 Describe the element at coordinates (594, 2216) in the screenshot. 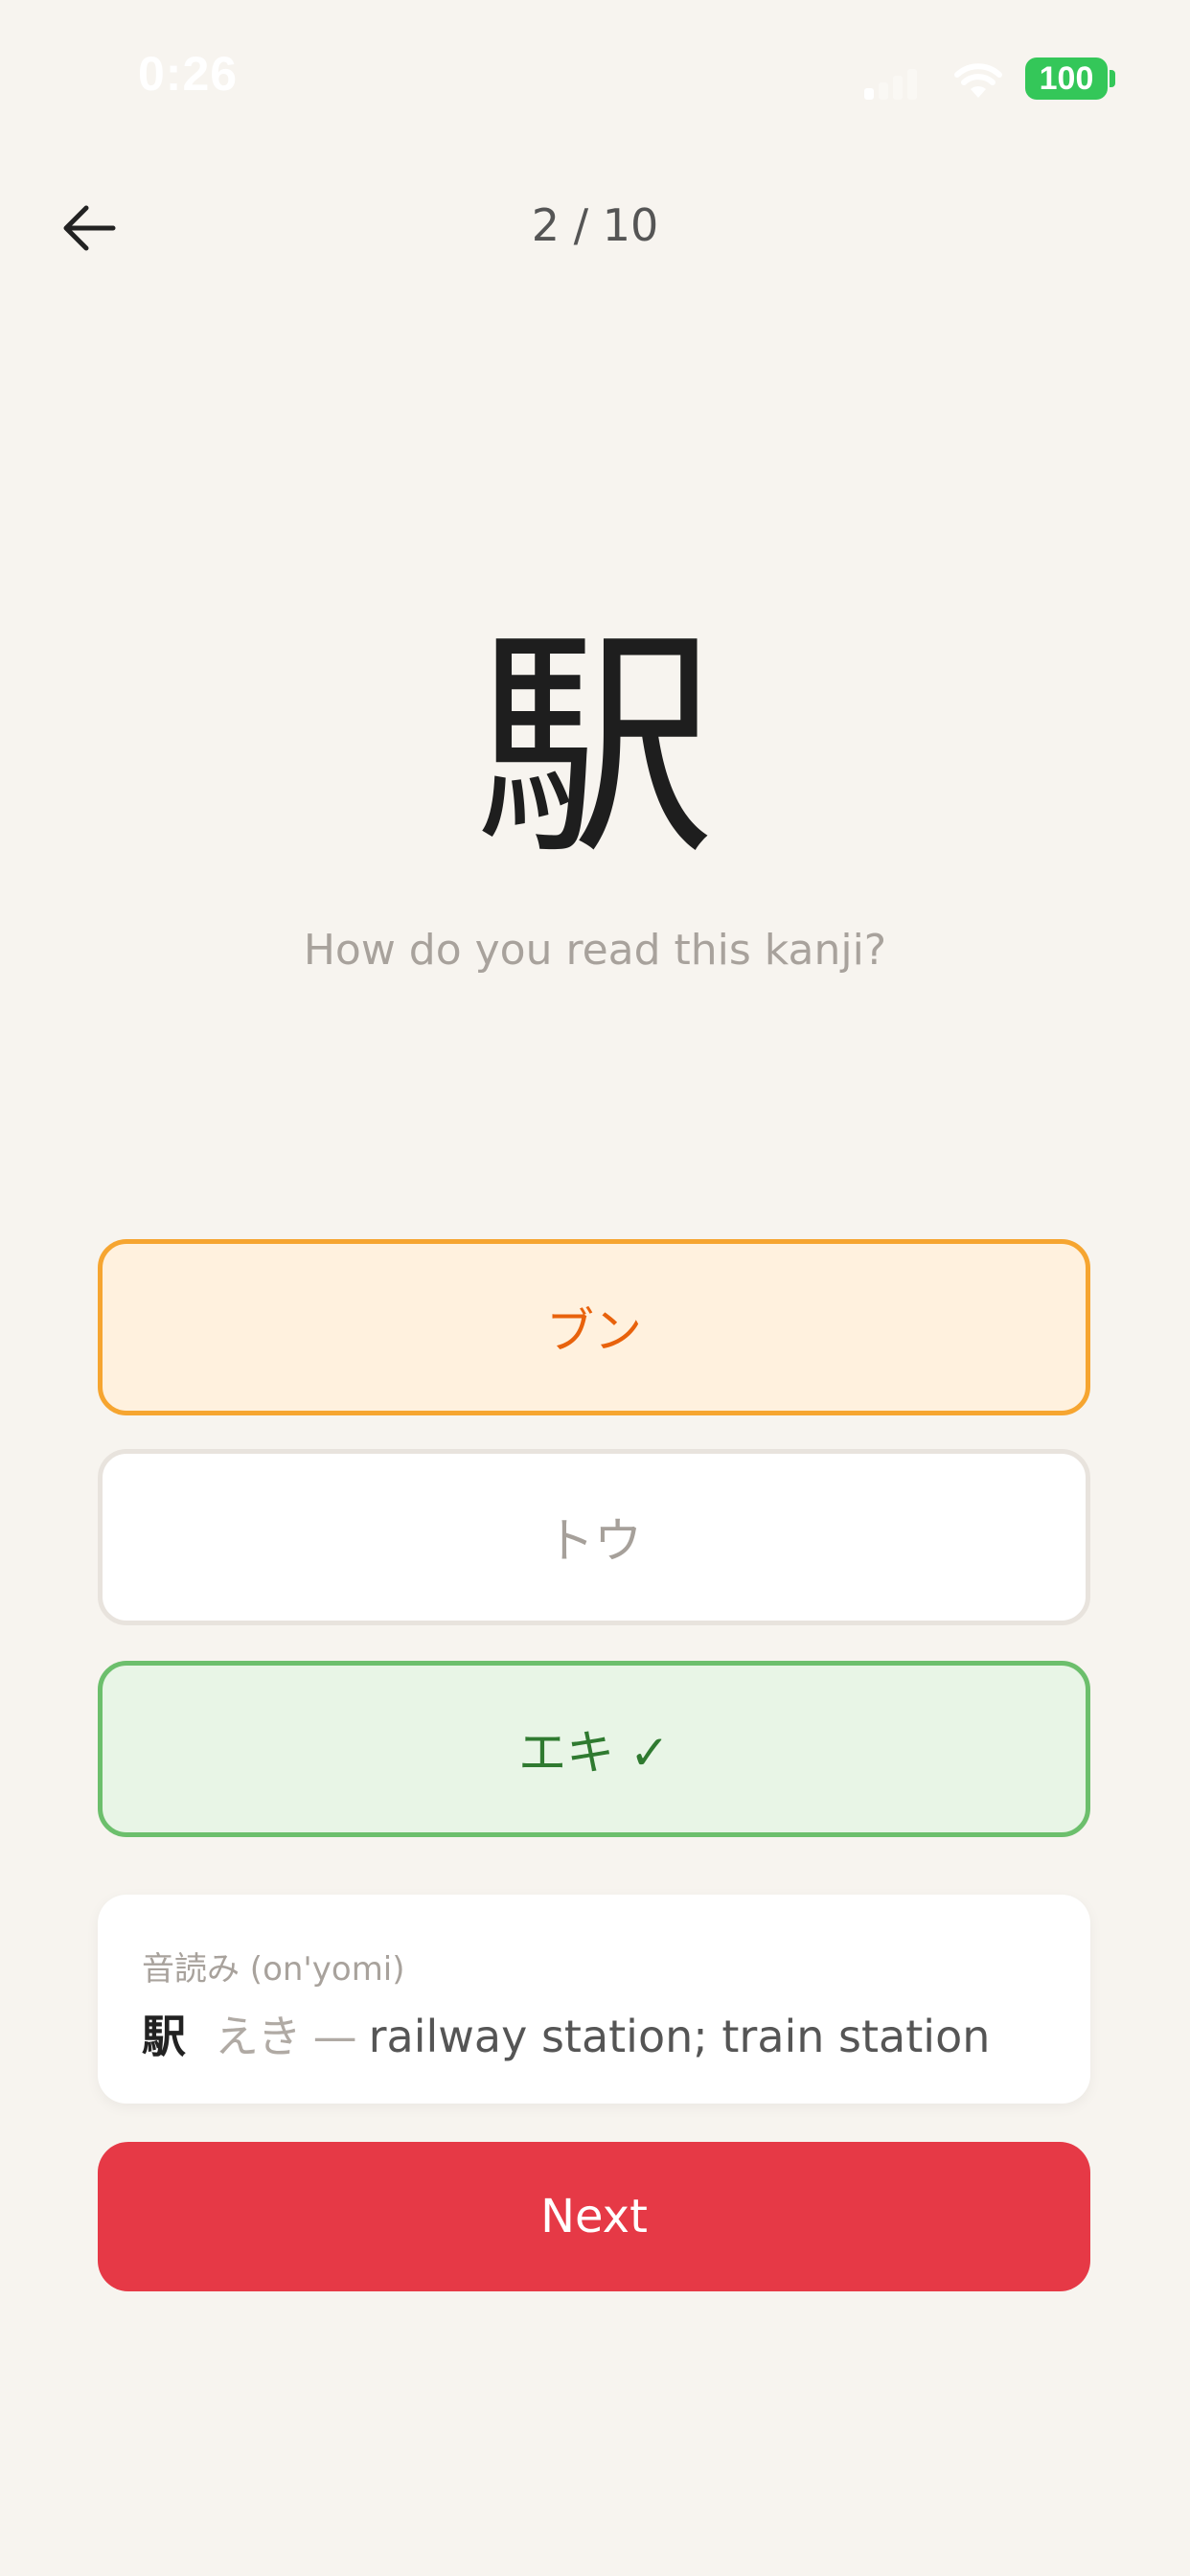

I see `next-button: Next` at that location.